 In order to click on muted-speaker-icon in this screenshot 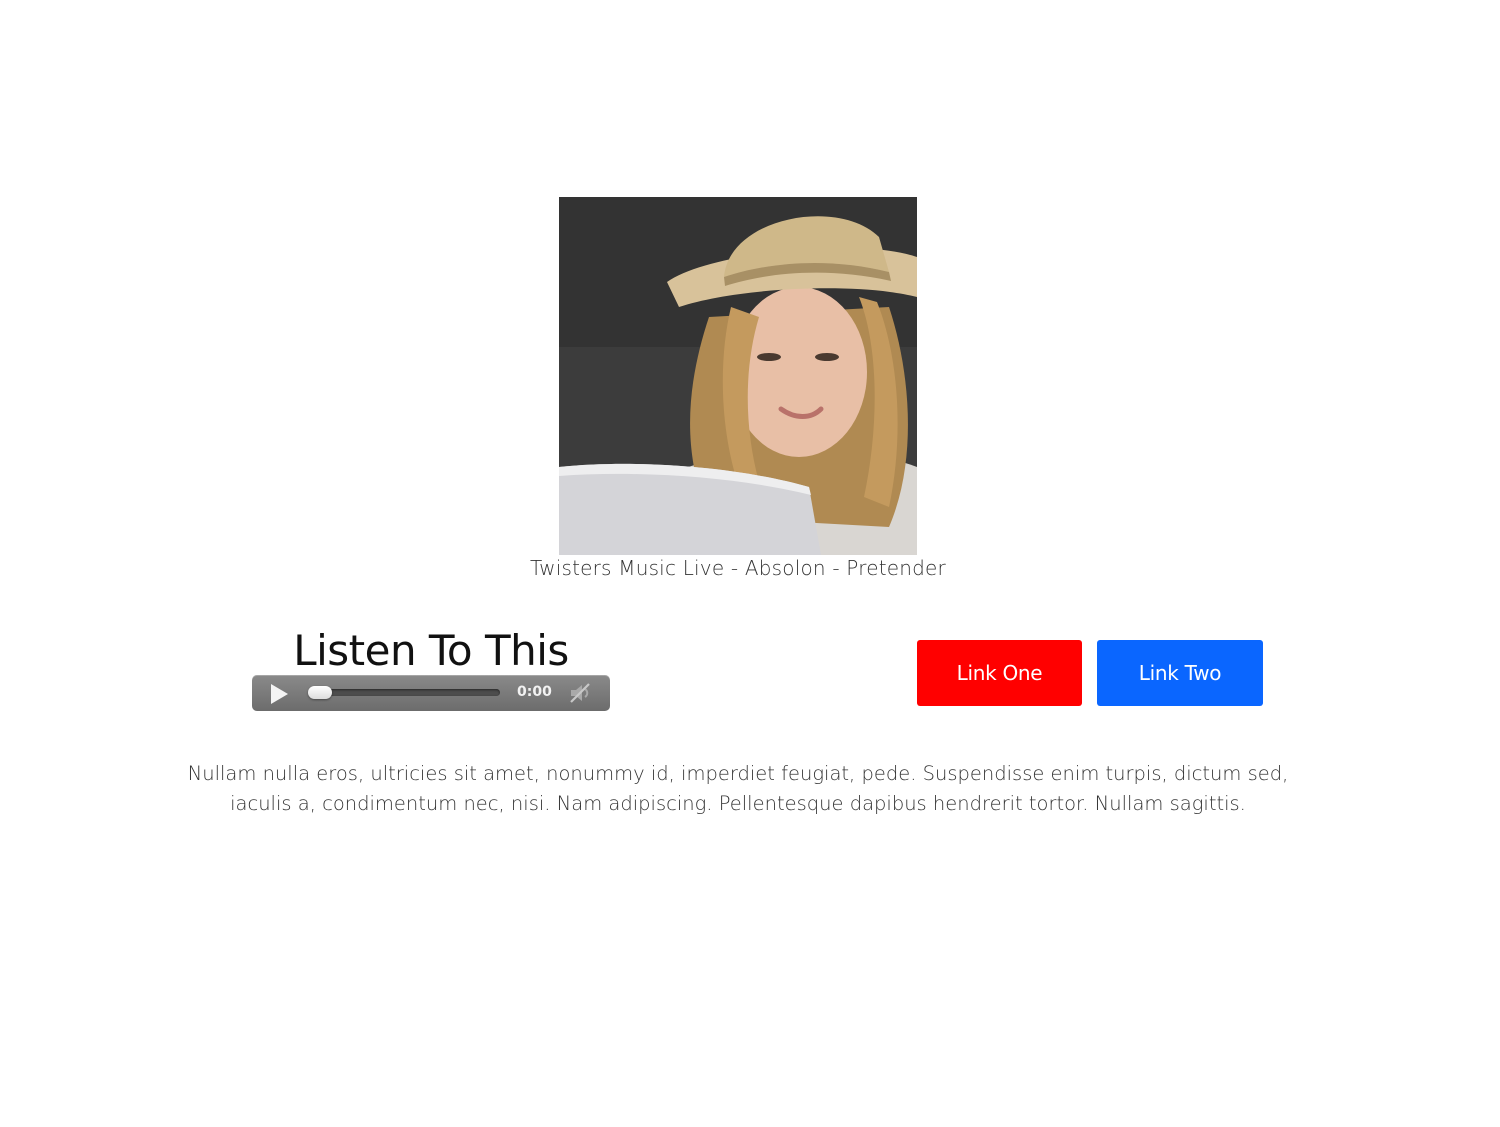, I will do `click(580, 693)`.